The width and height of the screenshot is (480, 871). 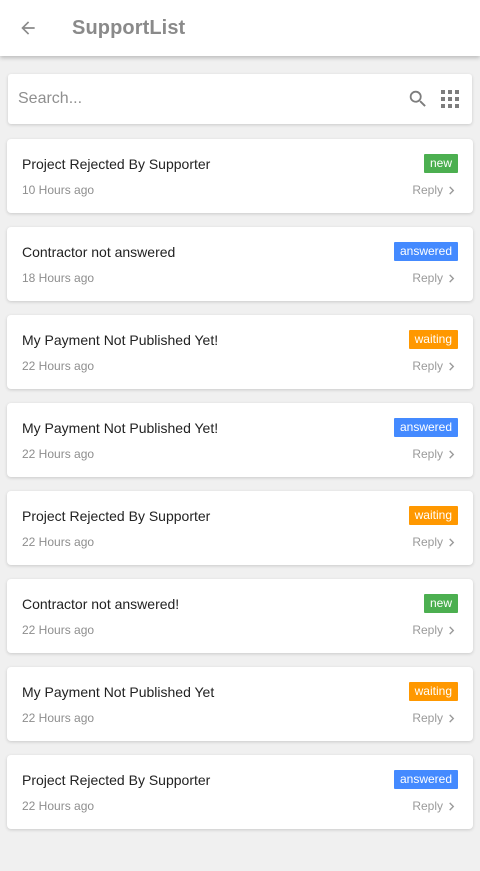 What do you see at coordinates (240, 28) in the screenshot?
I see `app-bar: SupportList` at bounding box center [240, 28].